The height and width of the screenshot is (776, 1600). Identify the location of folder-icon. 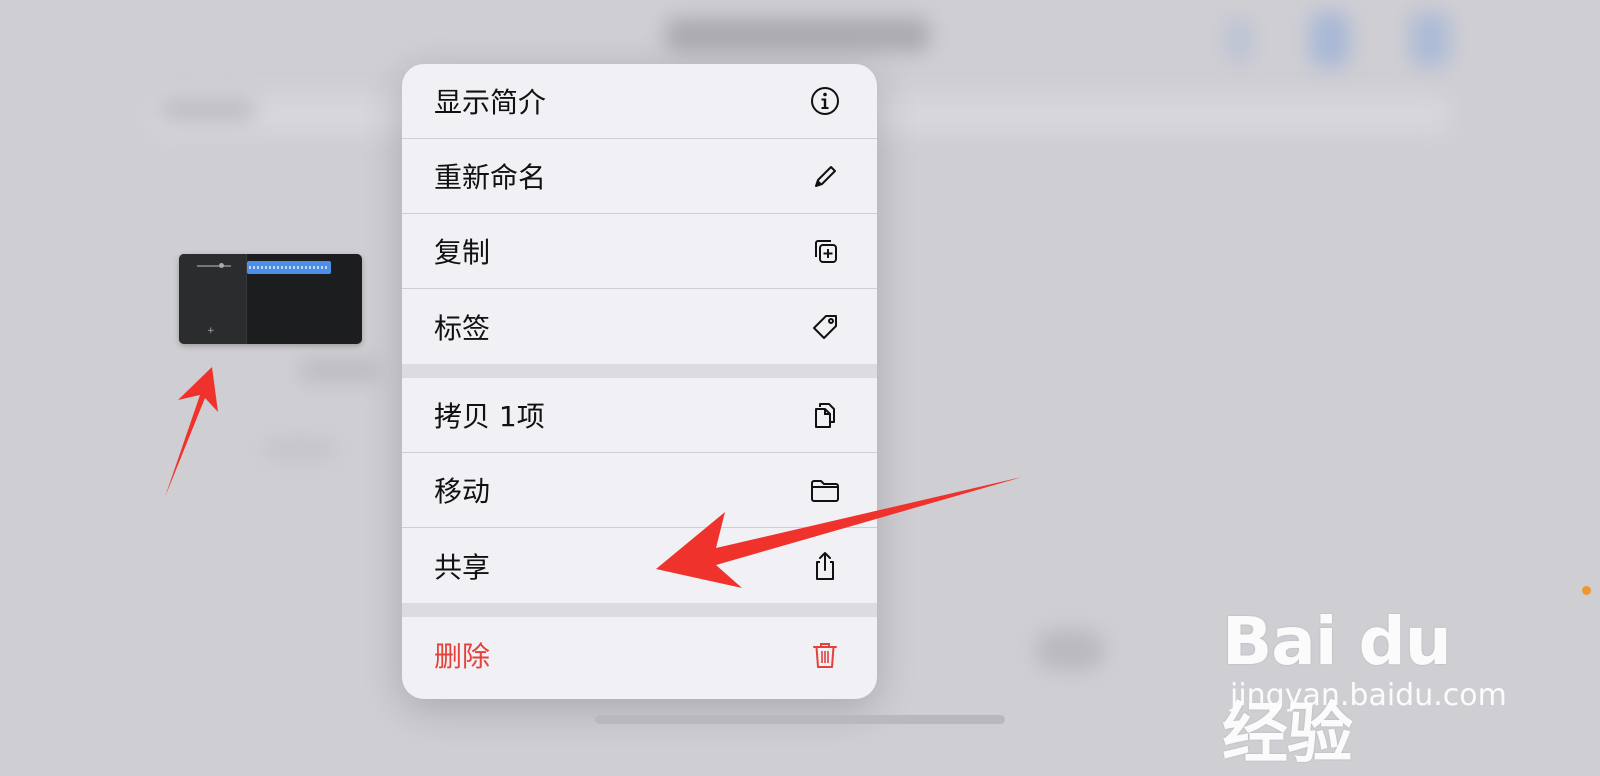
(825, 491).